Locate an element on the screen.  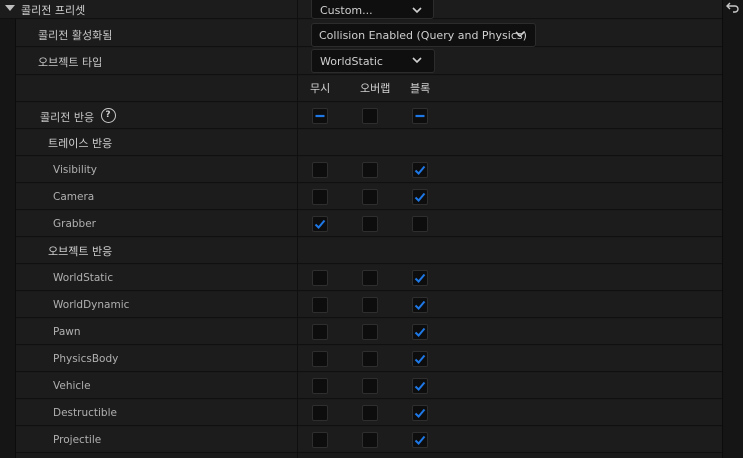
object-row-label: WorldStatic is located at coordinates (83, 278).